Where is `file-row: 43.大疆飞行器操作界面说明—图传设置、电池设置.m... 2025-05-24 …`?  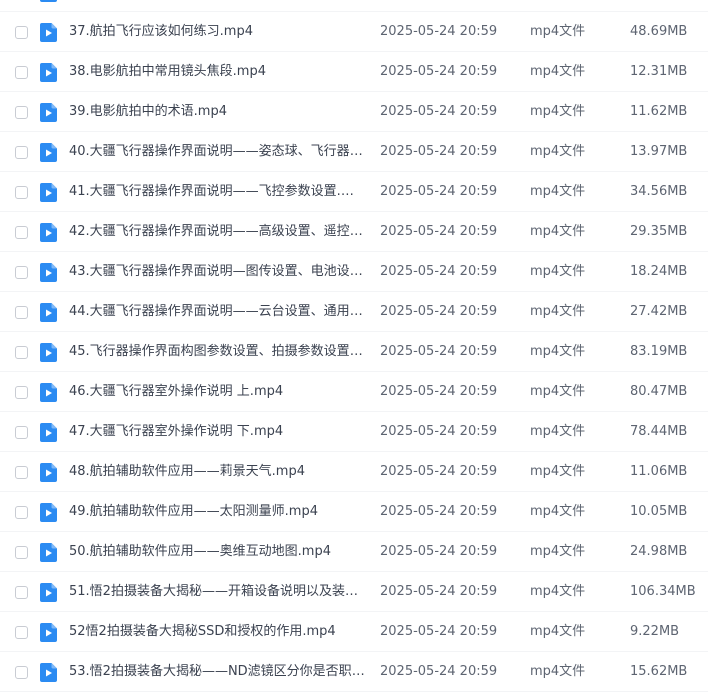
file-row: 43.大疆飞行器操作界面说明—图传设置、电池设置.m... 2025-05-24 … is located at coordinates (354, 272).